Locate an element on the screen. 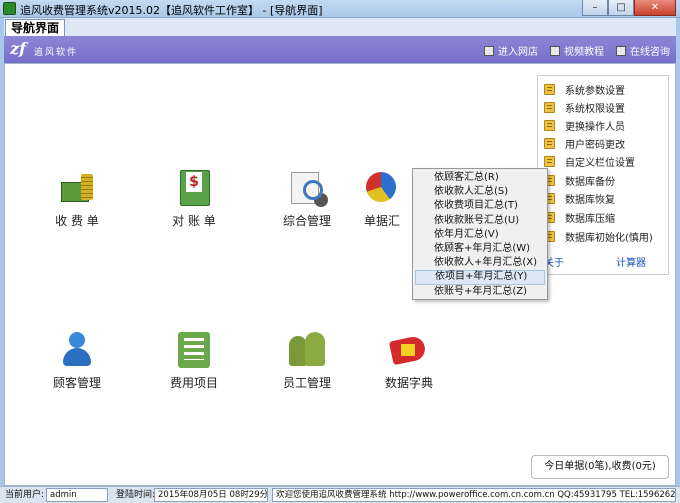 Image resolution: width=680 pixels, height=503 pixels. banner: zf 追风软件 进入网店 视频教程 在线咨询 is located at coordinates (340, 49).